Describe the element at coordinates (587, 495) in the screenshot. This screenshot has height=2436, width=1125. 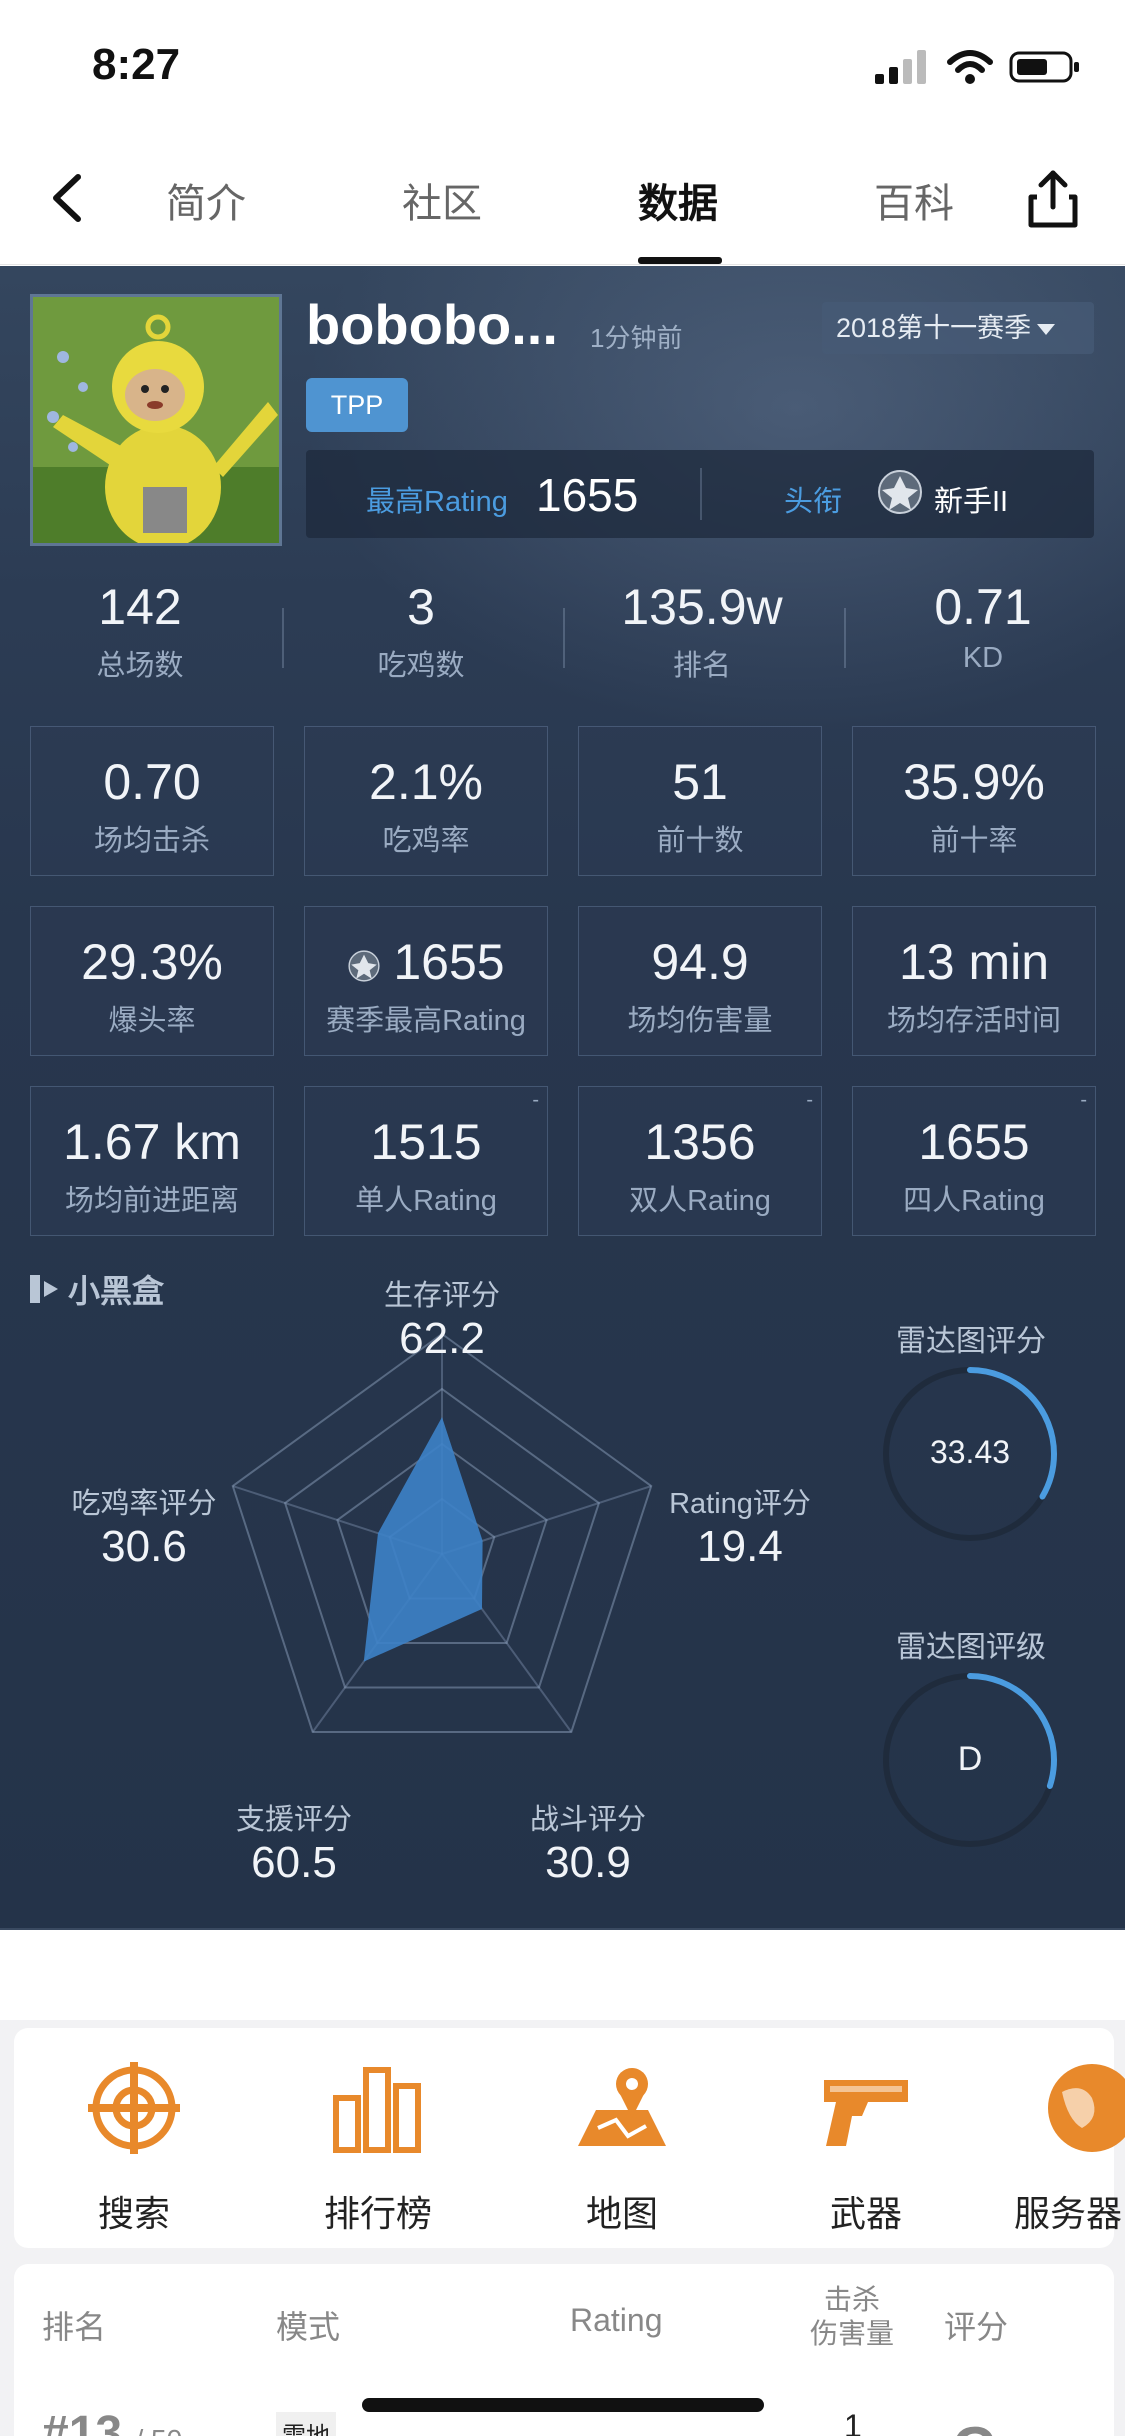
I see `max-rating-value: 1655` at that location.